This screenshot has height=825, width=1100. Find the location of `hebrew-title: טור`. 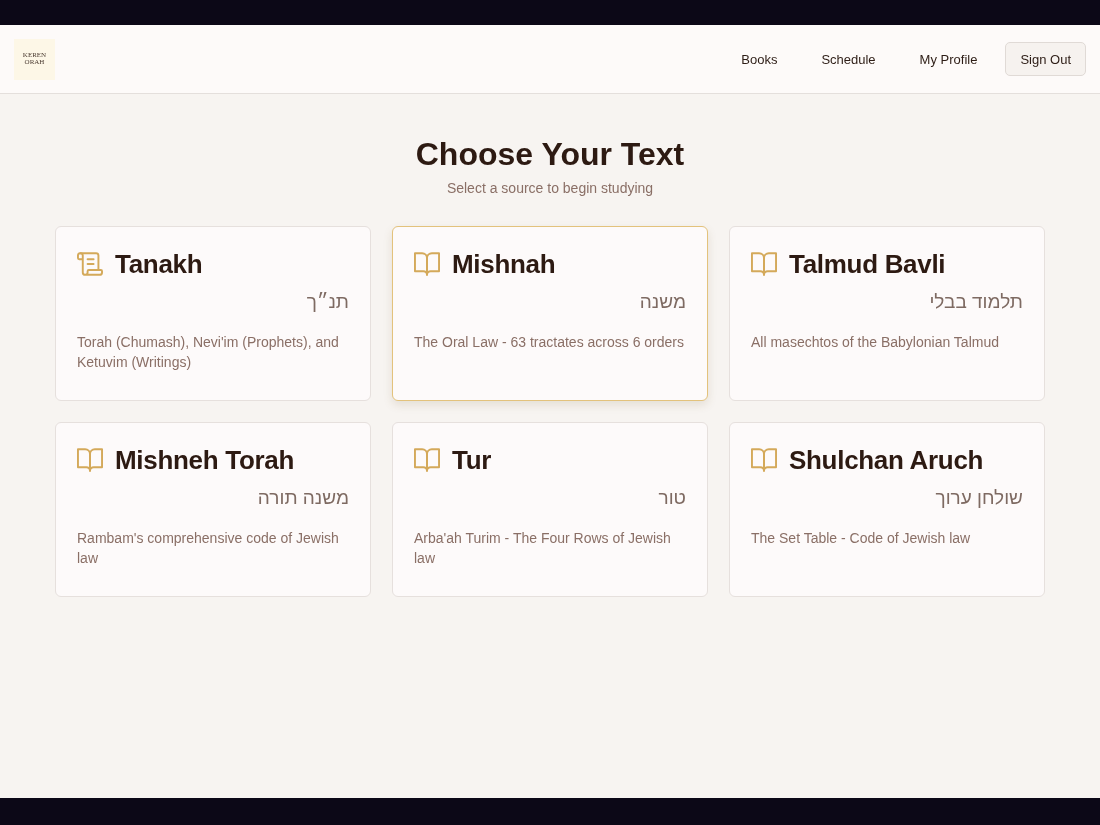

hebrew-title: טור is located at coordinates (672, 498).